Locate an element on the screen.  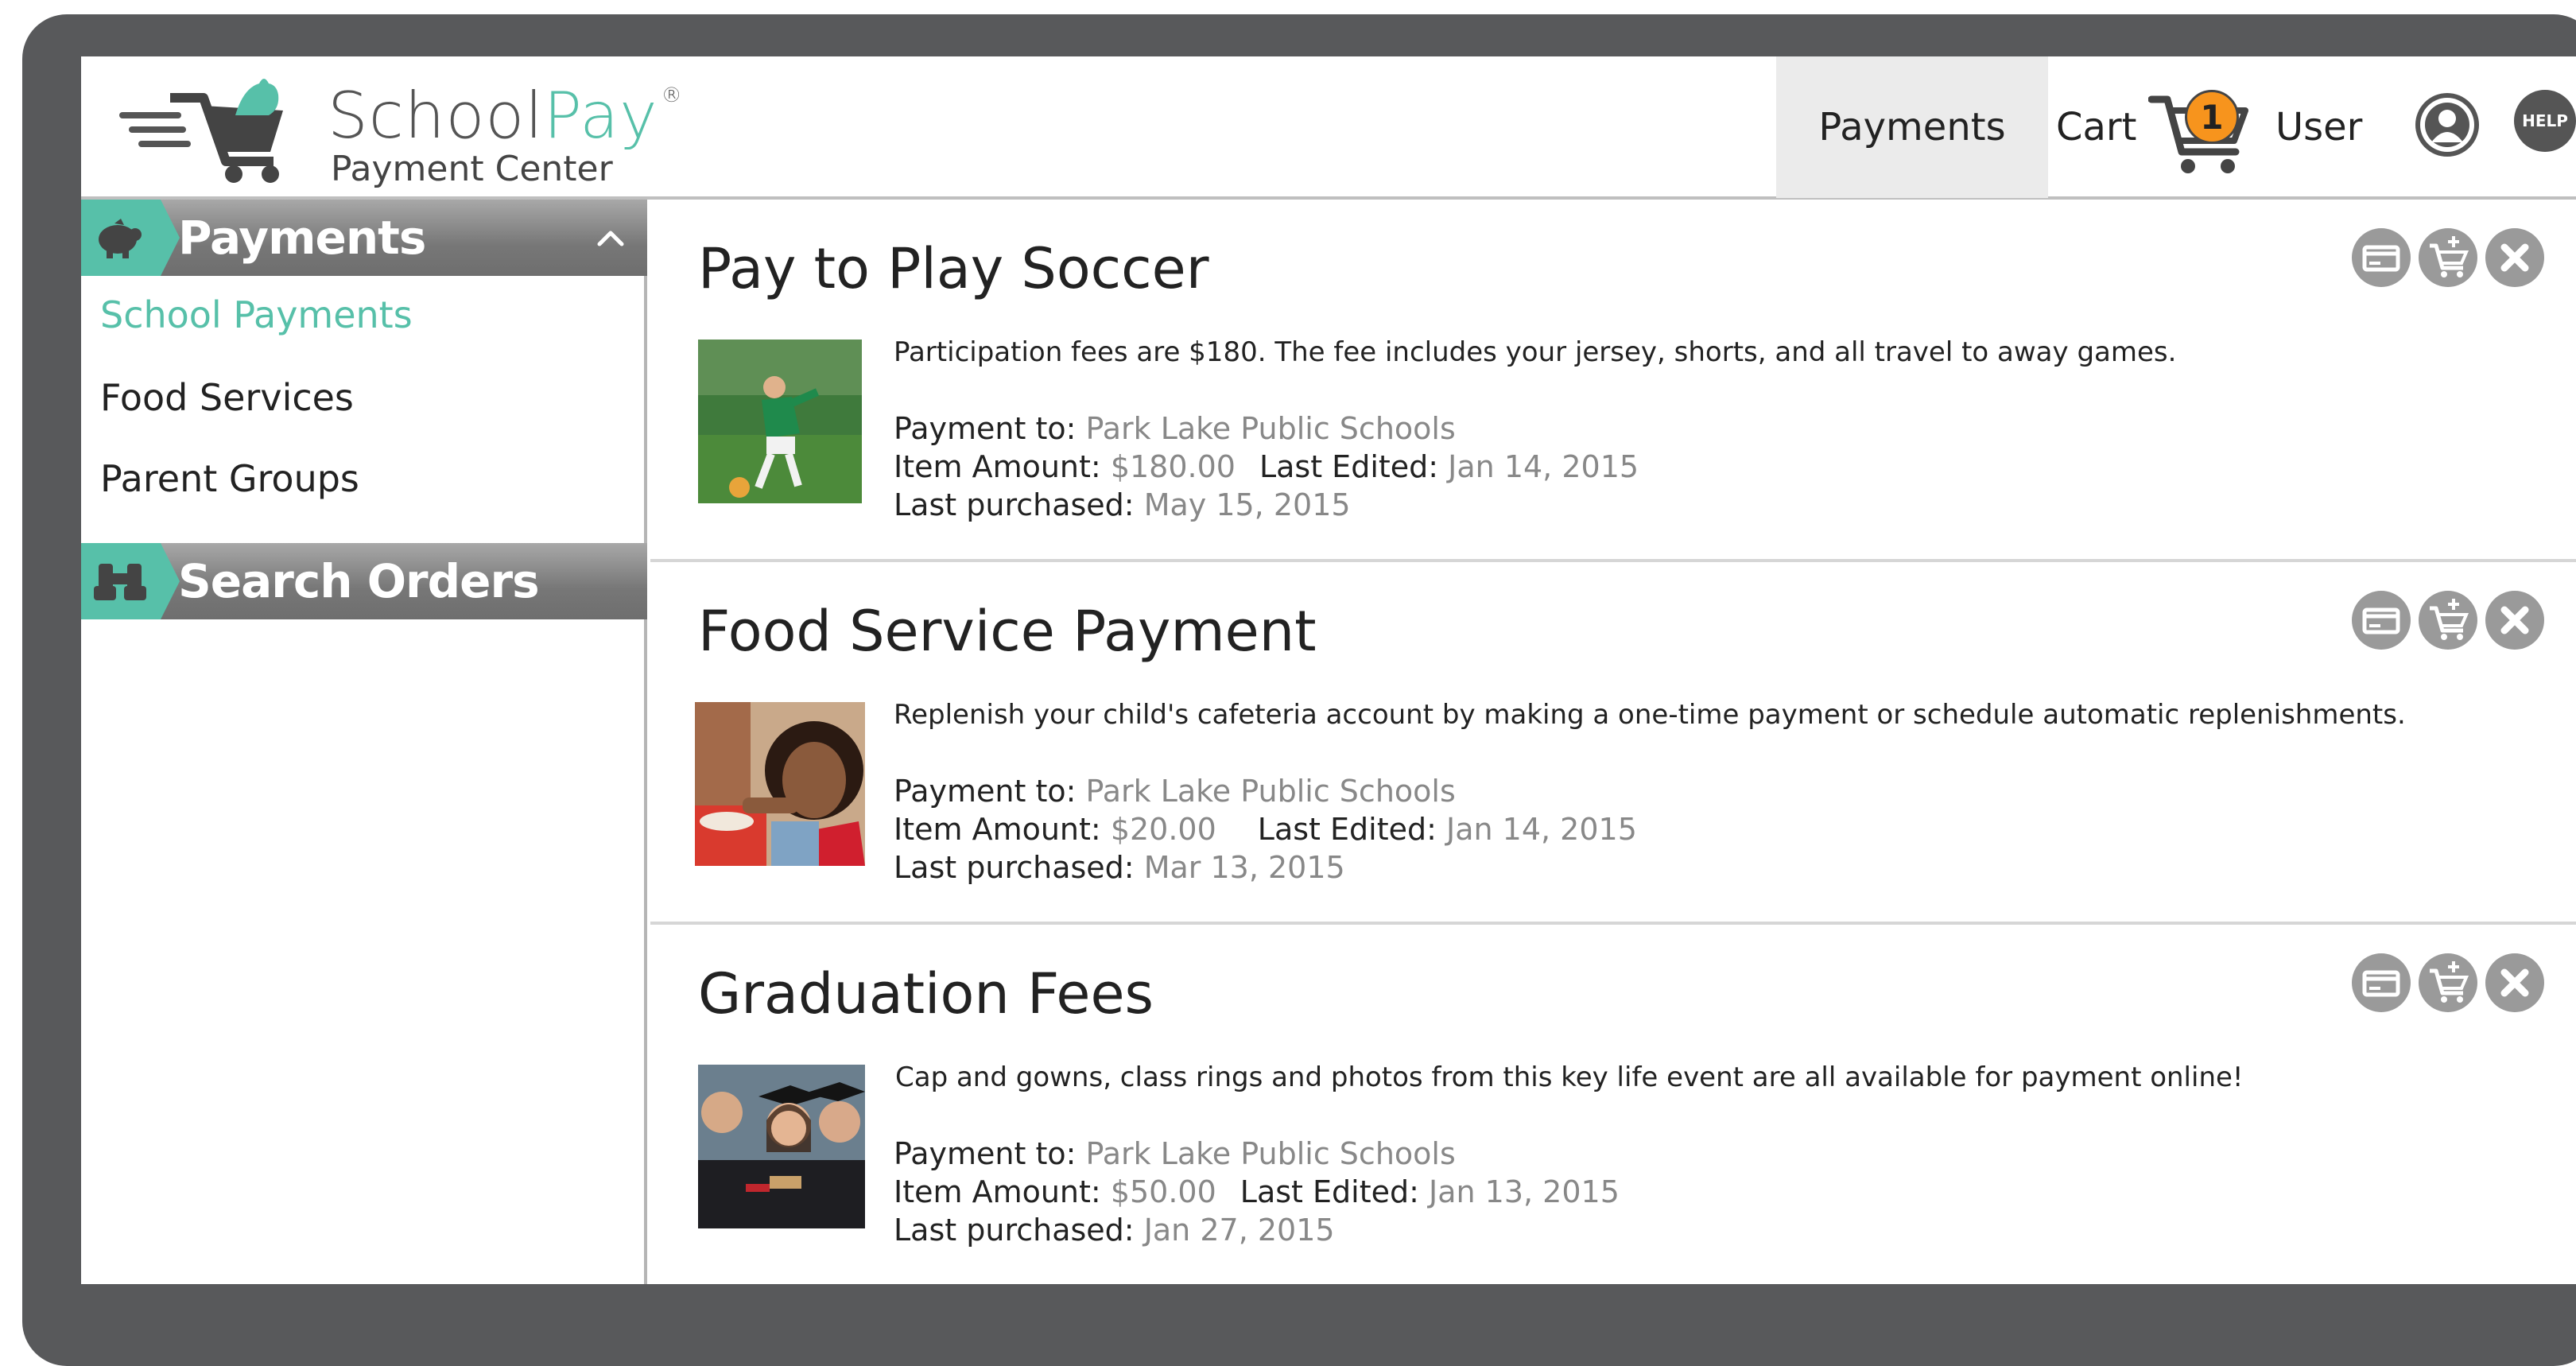
logo-pay-text: Pay is located at coordinates (601, 116).